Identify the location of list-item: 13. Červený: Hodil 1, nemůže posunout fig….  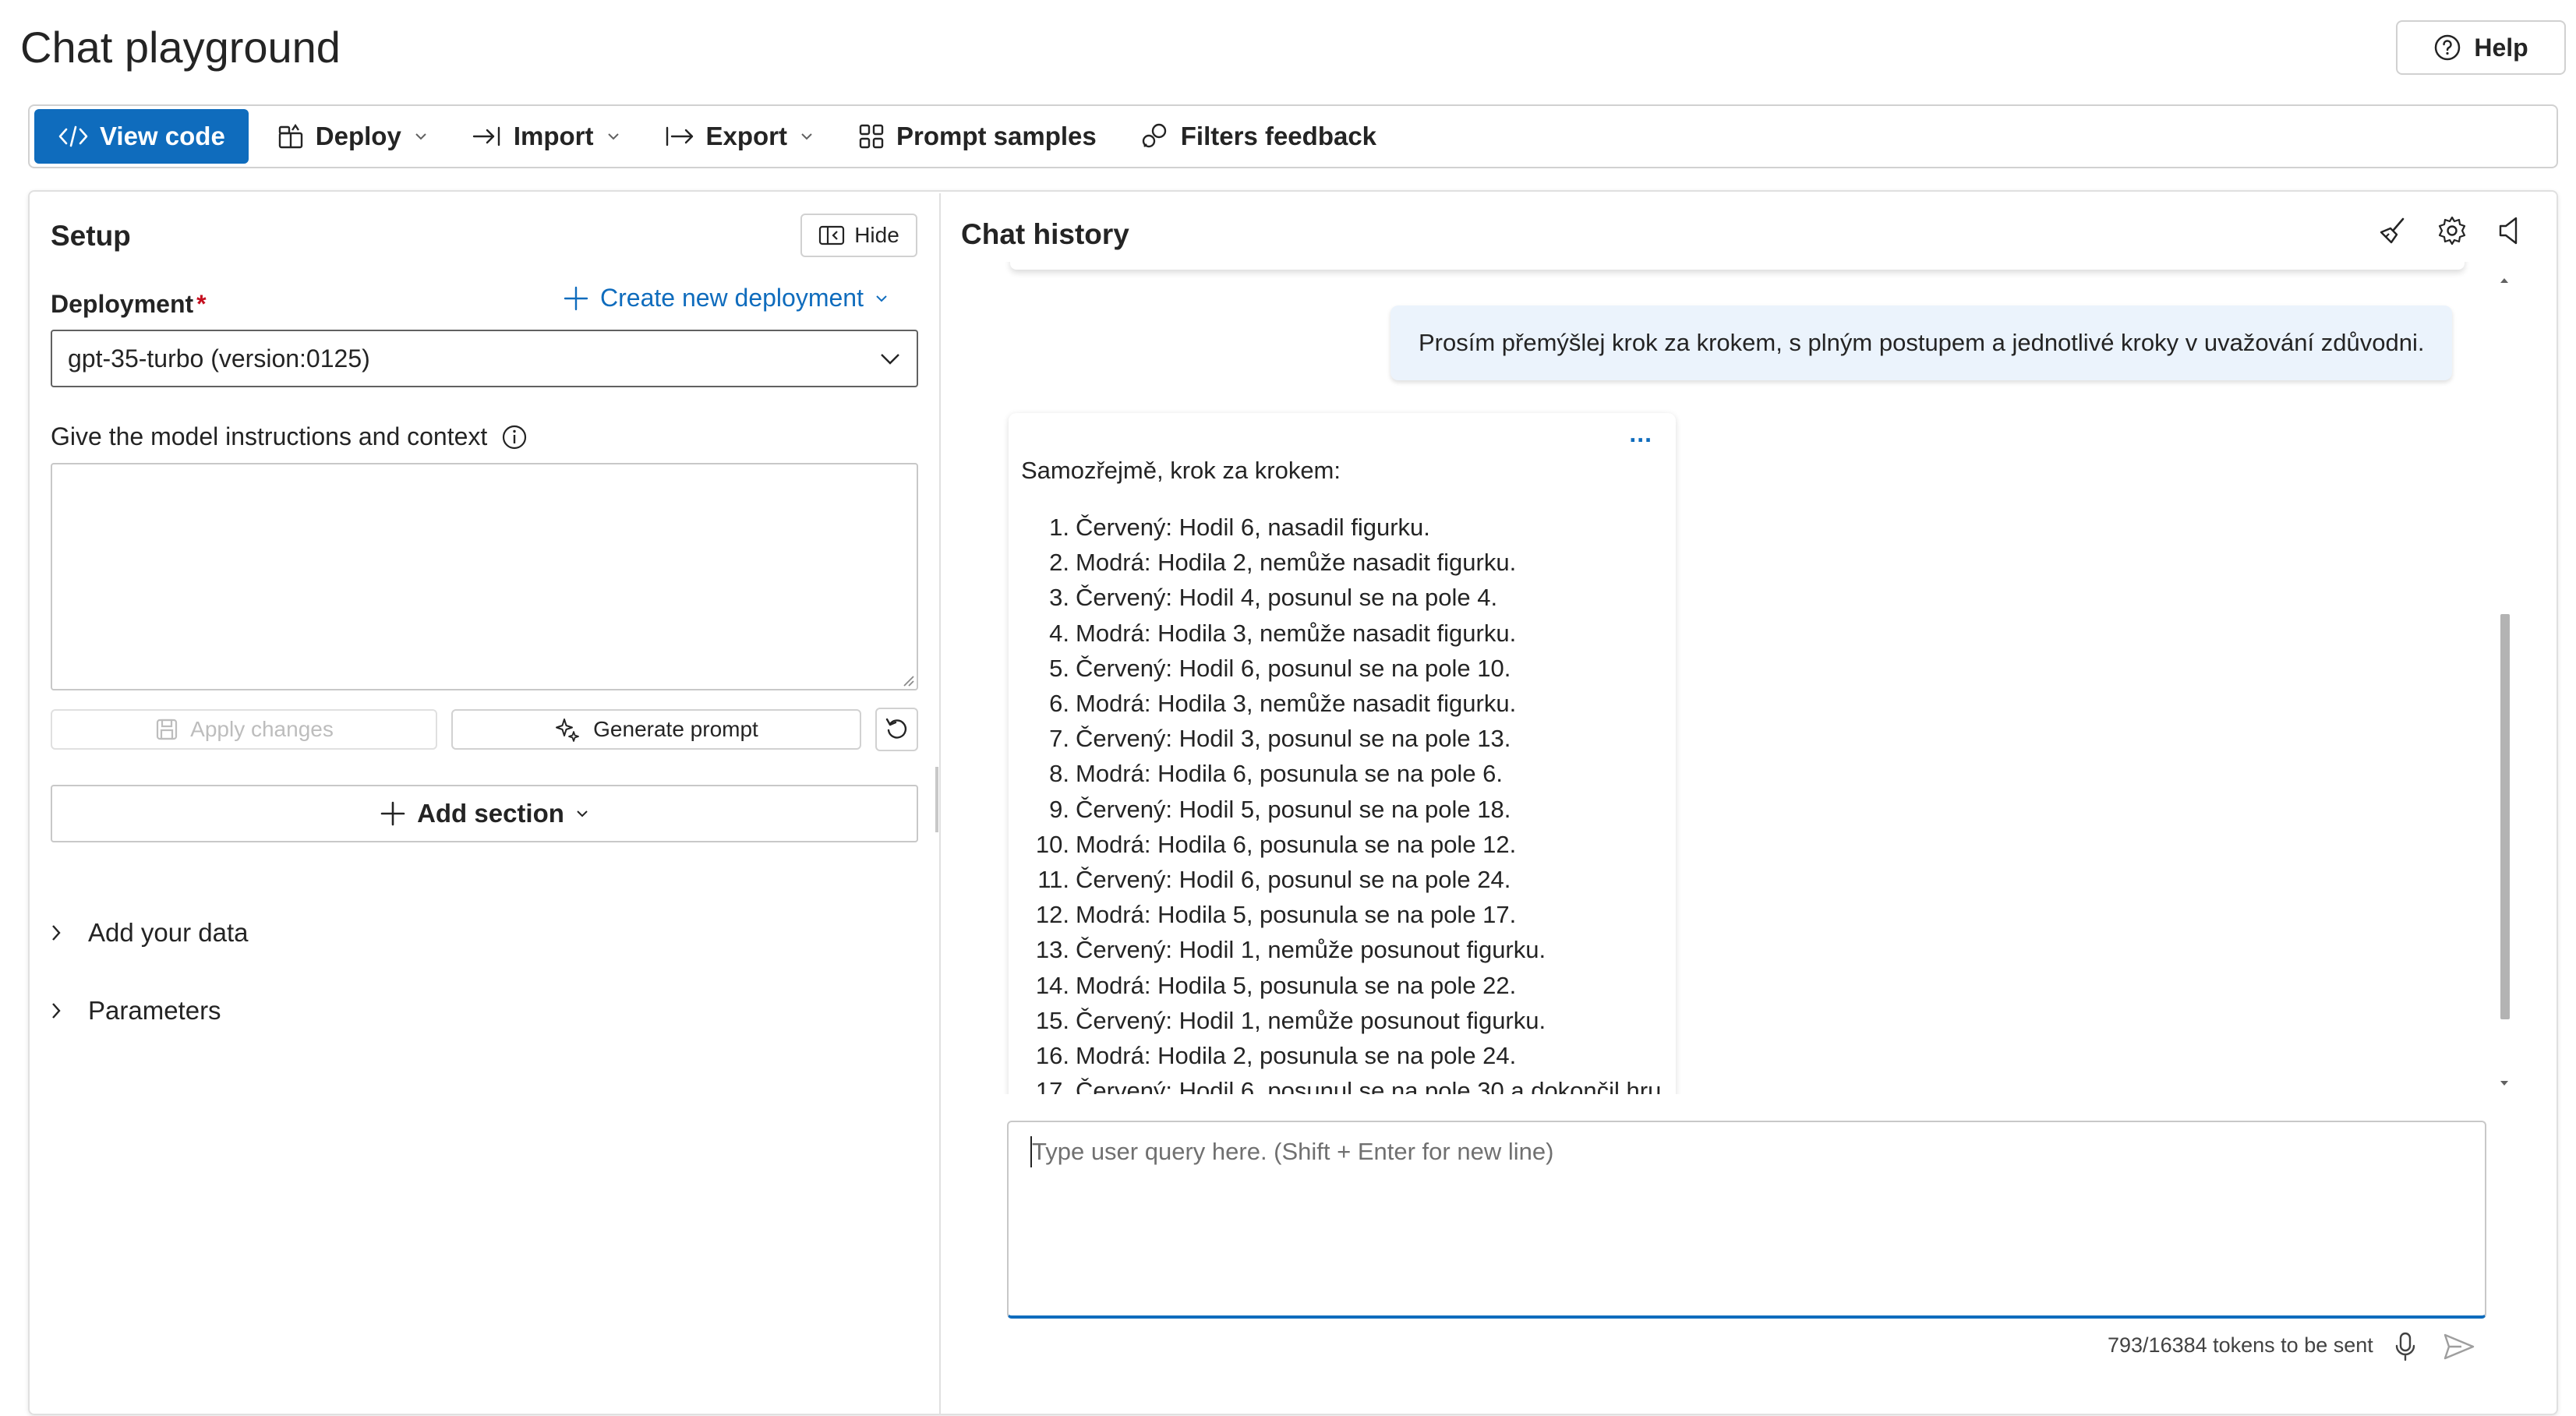
(1290, 950).